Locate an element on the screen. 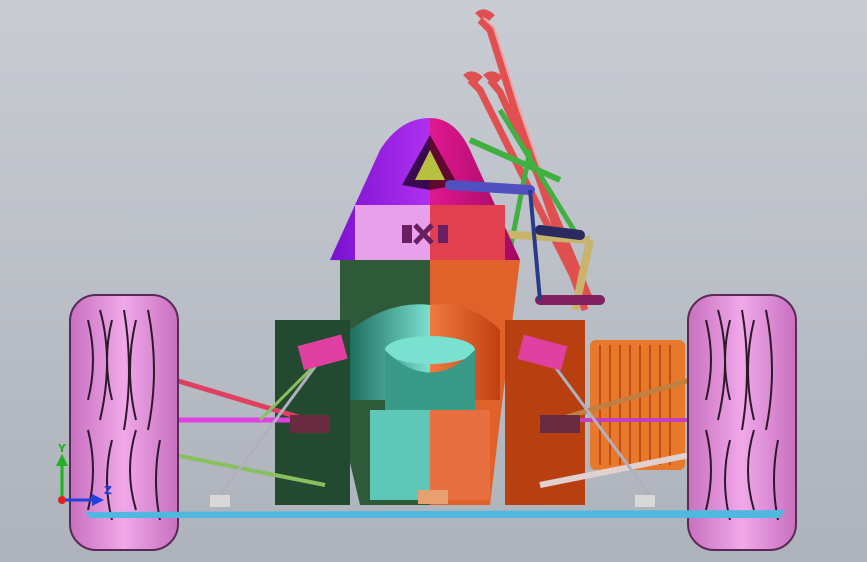 The image size is (867, 562). z-axis-label: Z is located at coordinates (108, 490).